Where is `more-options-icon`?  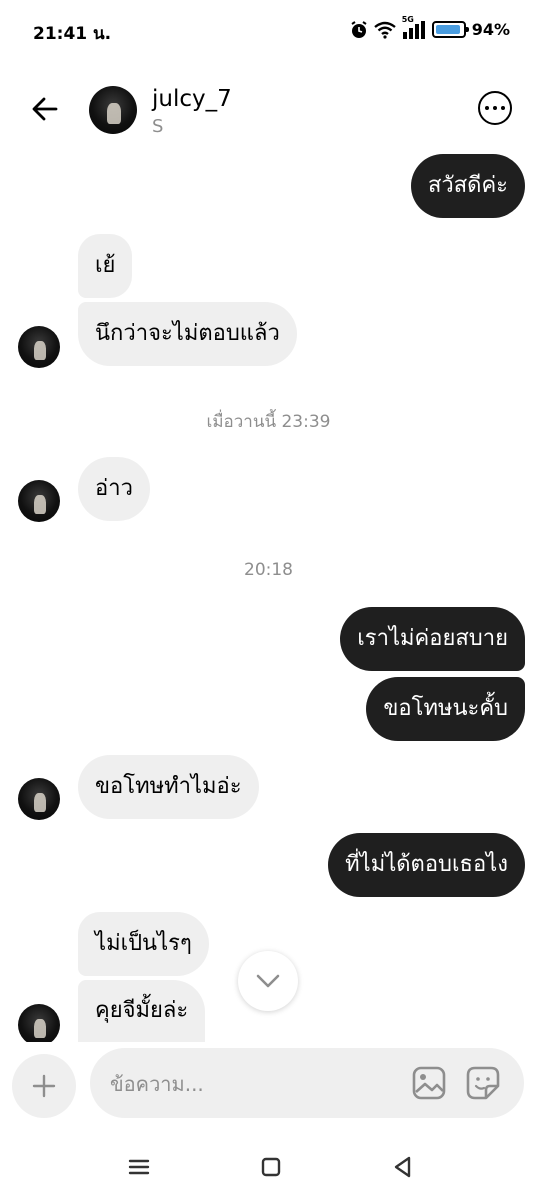
more-options-icon is located at coordinates (495, 108).